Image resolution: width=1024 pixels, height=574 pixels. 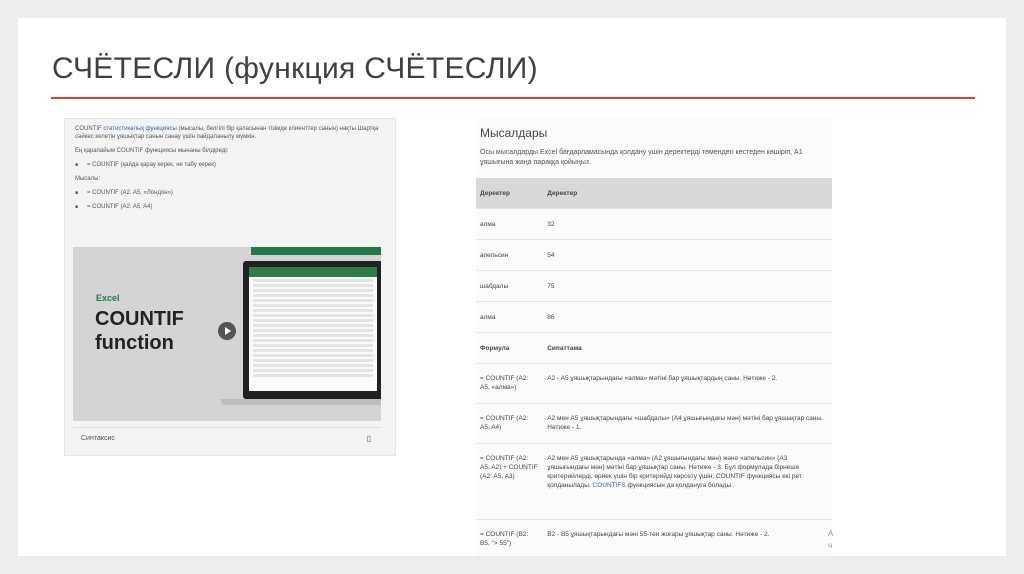 I want to click on syntax-expander: Синтаксис ▯, so click(x=227, y=438).